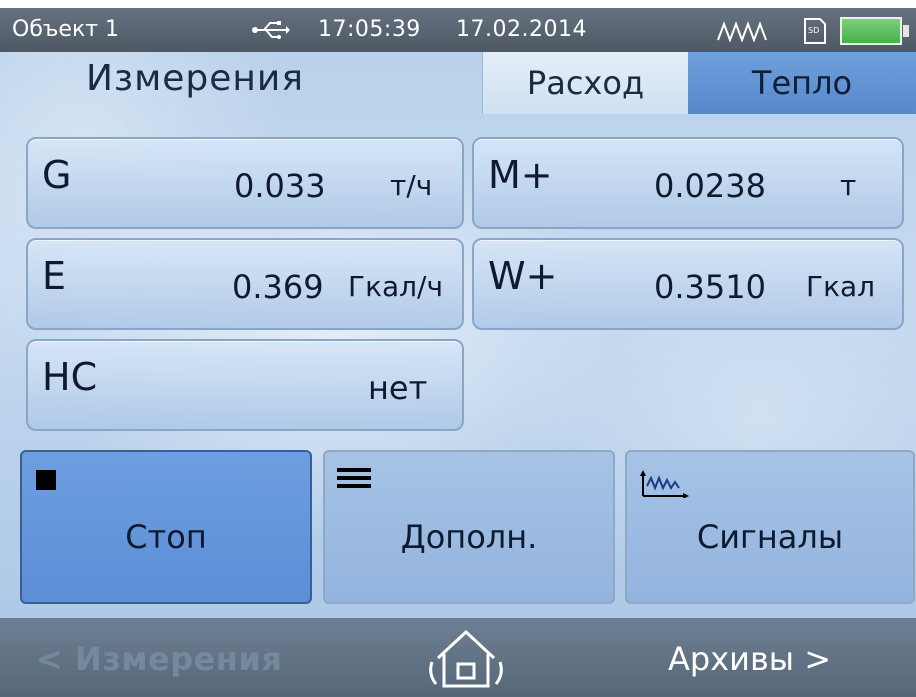 The image size is (916, 697). I want to click on card-value: 0.369, so click(278, 287).